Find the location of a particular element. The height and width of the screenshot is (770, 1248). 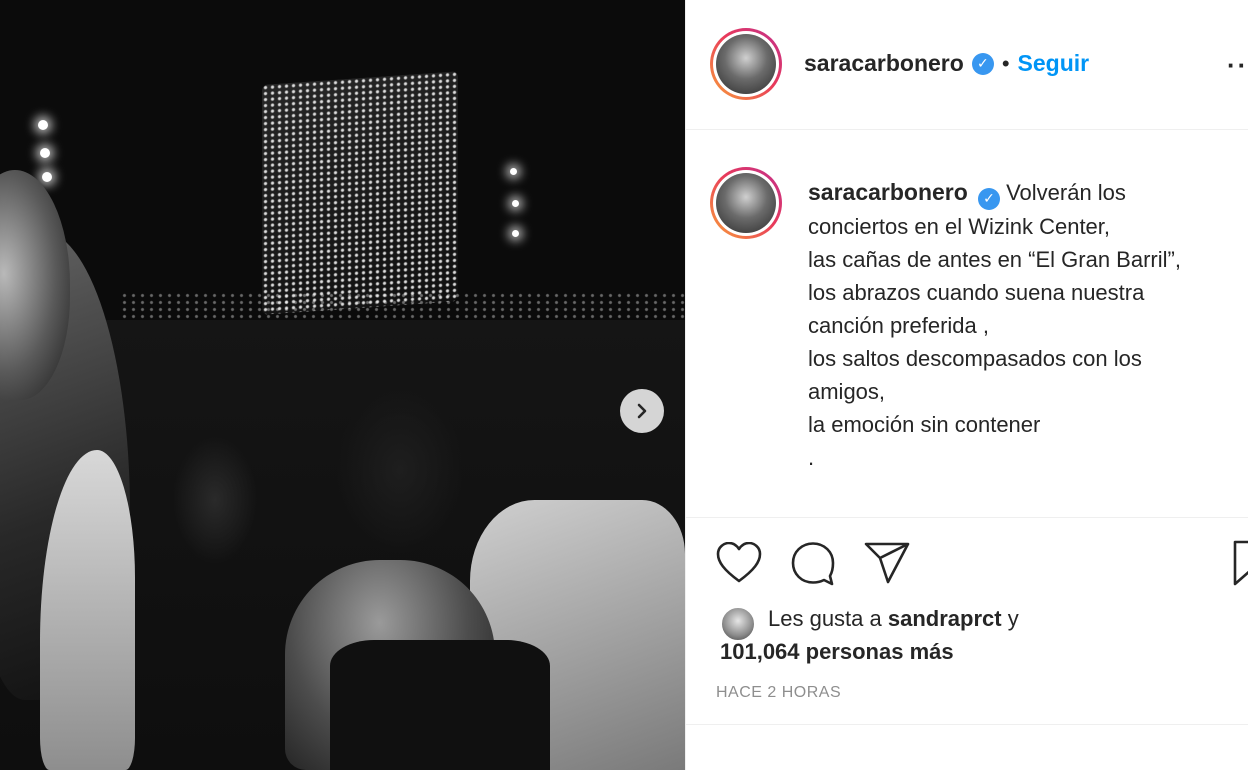

comment-button is located at coordinates (813, 563).